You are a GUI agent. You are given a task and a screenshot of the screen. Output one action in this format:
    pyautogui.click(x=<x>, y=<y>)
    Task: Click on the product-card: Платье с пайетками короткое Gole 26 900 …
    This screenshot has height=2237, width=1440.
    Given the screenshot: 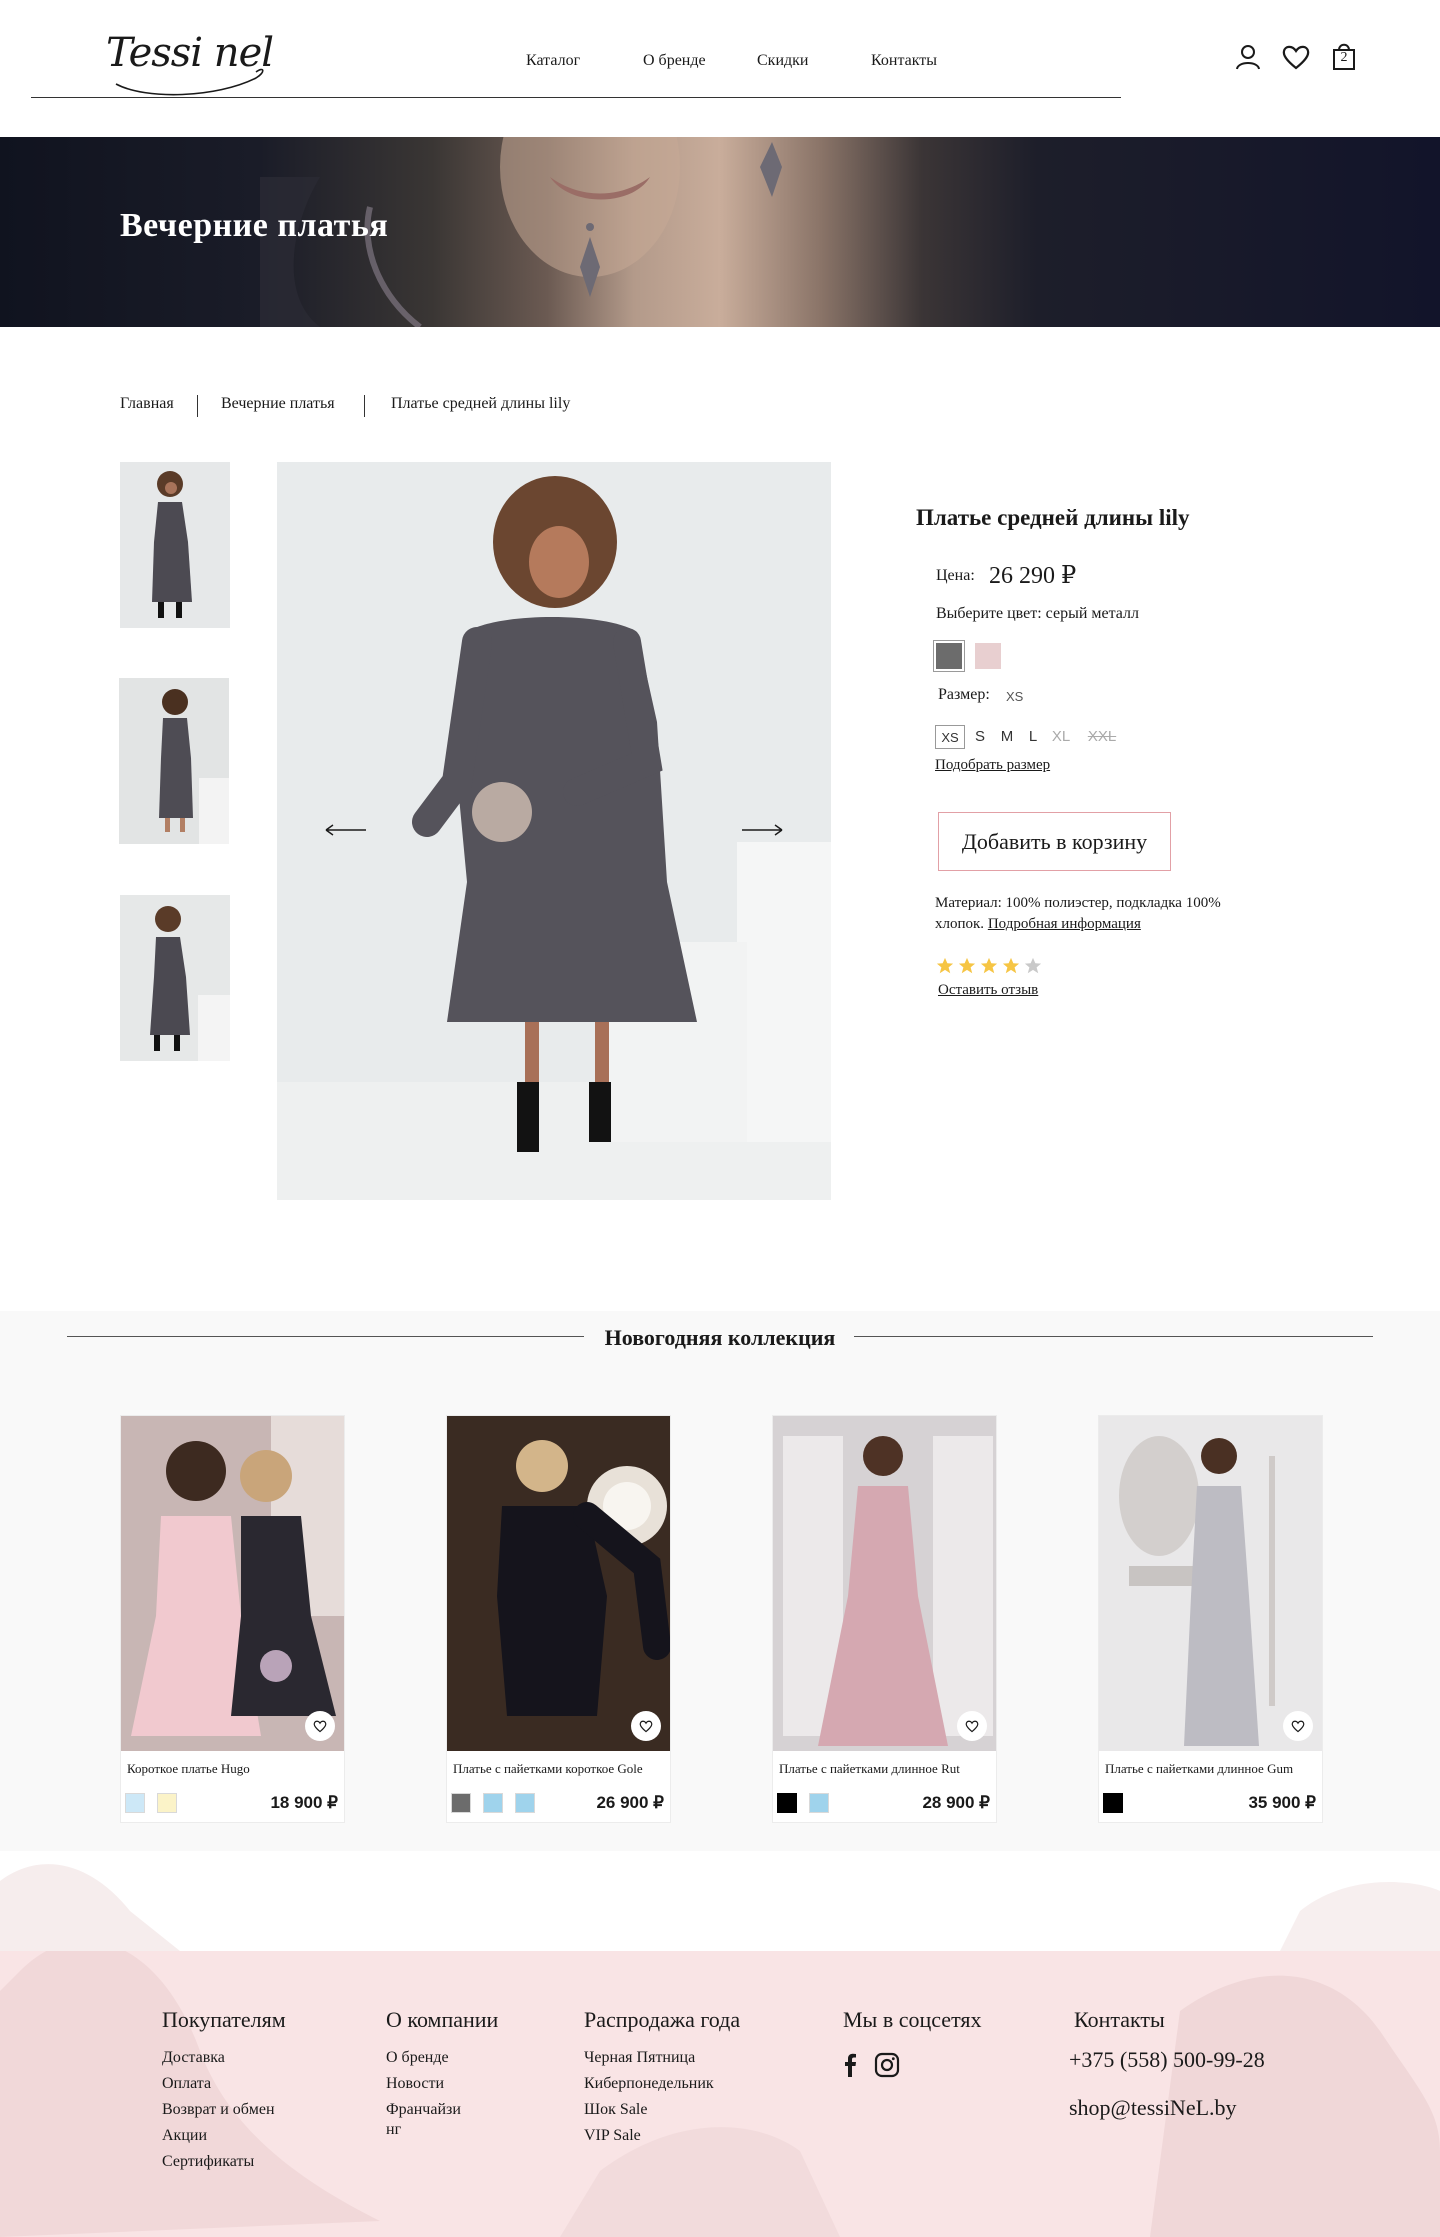 What is the action you would take?
    pyautogui.click(x=558, y=1619)
    